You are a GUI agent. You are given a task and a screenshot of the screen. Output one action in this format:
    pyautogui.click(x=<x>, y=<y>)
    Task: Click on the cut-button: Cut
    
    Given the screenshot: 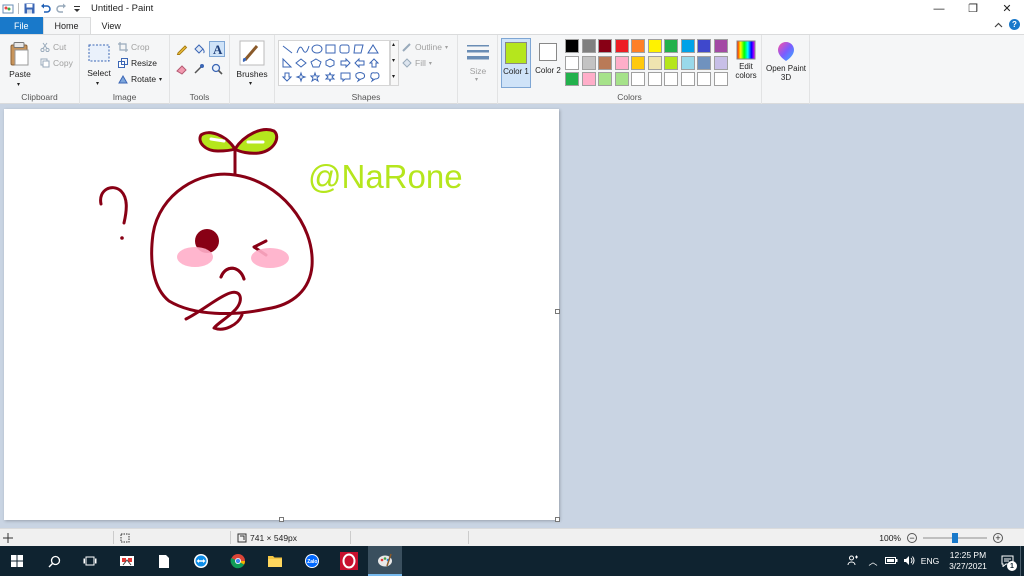 What is the action you would take?
    pyautogui.click(x=53, y=47)
    